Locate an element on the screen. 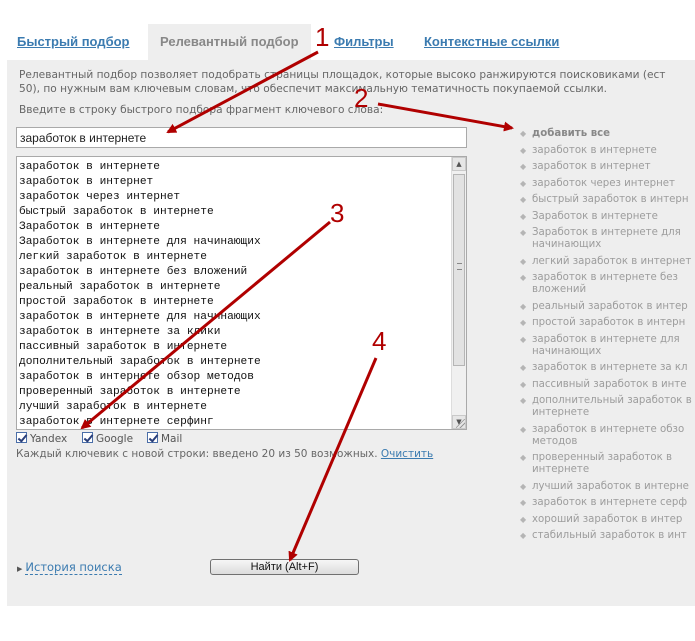 This screenshot has height=641, width=695. keyword-line: заработок в интернет is located at coordinates (234, 182).